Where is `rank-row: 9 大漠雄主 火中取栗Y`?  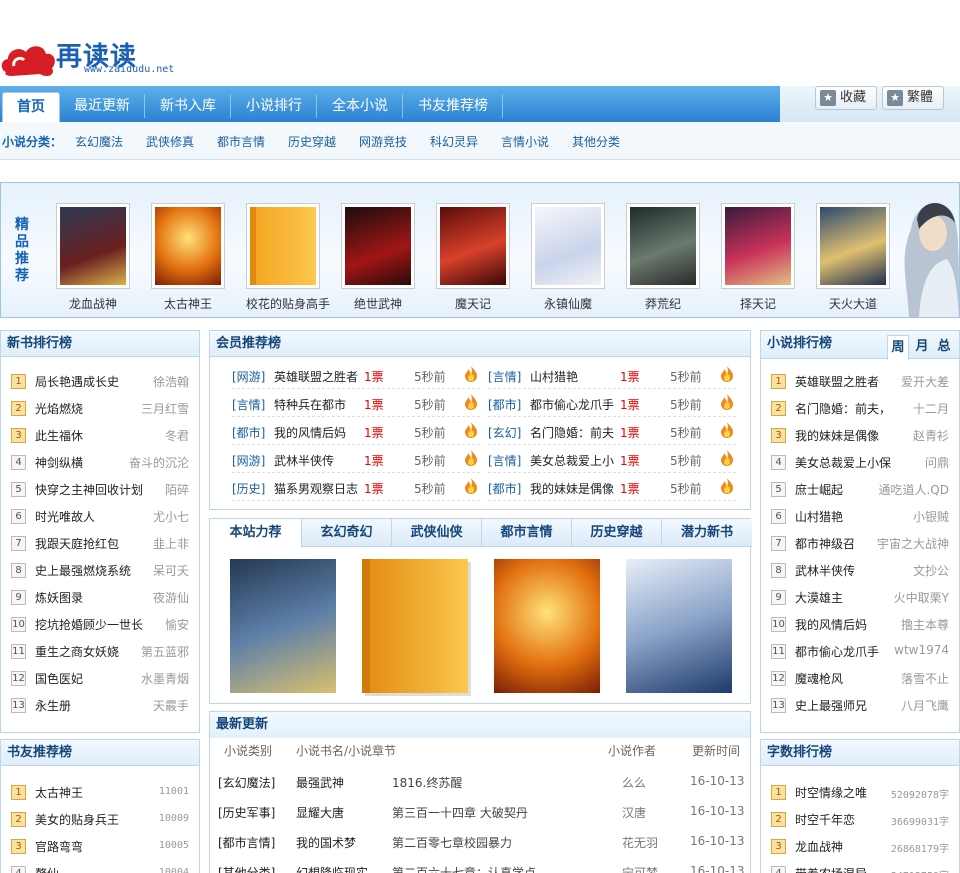 rank-row: 9 大漠雄主 火中取栗Y is located at coordinates (860, 597).